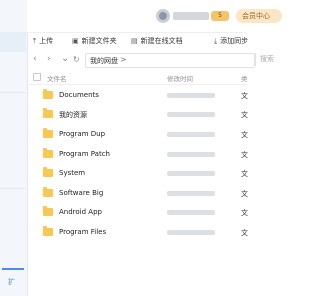 The height and width of the screenshot is (296, 320). Describe the element at coordinates (76, 59) in the screenshot. I see `refresh-icon: ↻` at that location.